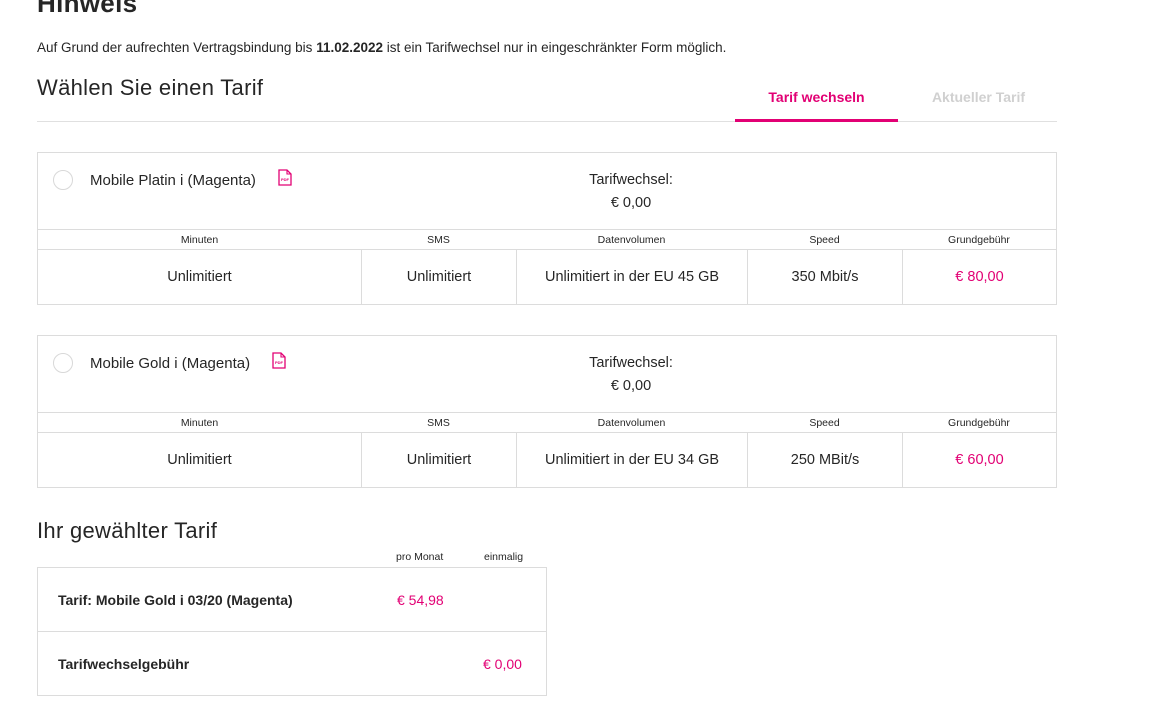 The image size is (1152, 707). I want to click on plan-name: Mobile Platin i (Magenta), so click(173, 180).